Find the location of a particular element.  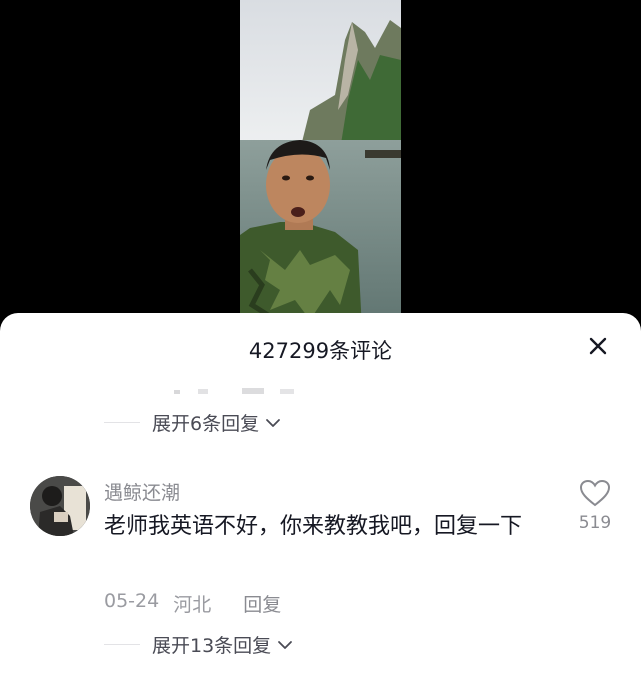

reply-button: 回复 is located at coordinates (262, 603).